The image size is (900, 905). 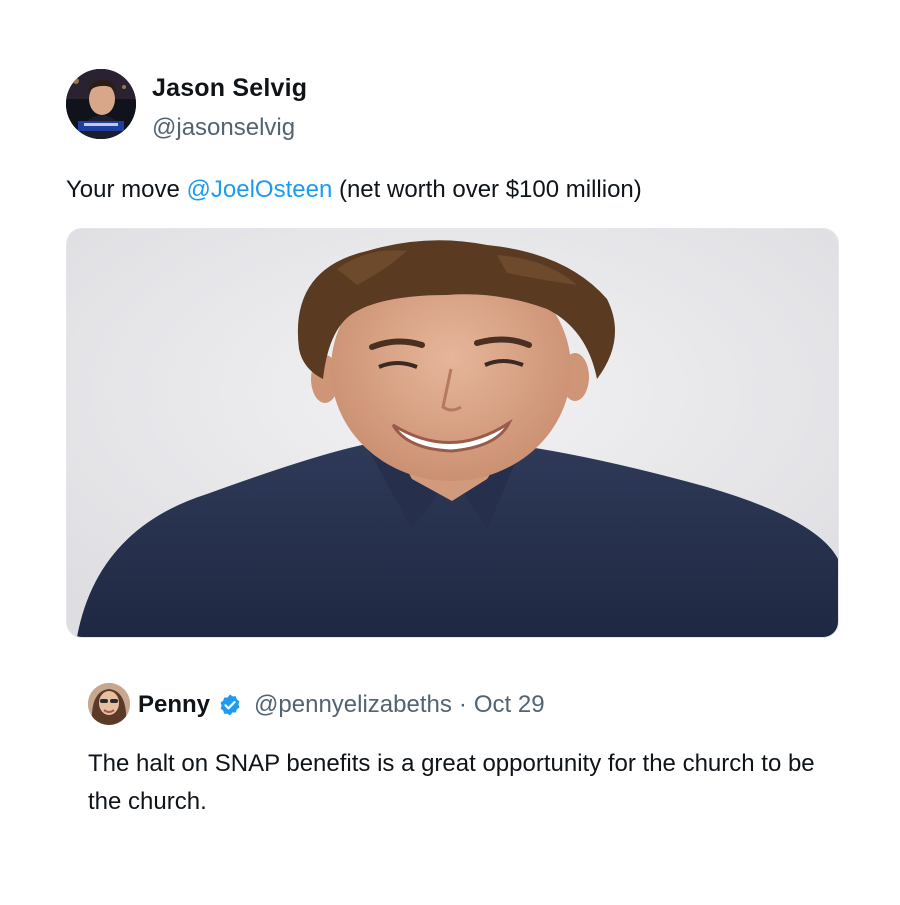 I want to click on verified-badge-icon, so click(x=230, y=705).